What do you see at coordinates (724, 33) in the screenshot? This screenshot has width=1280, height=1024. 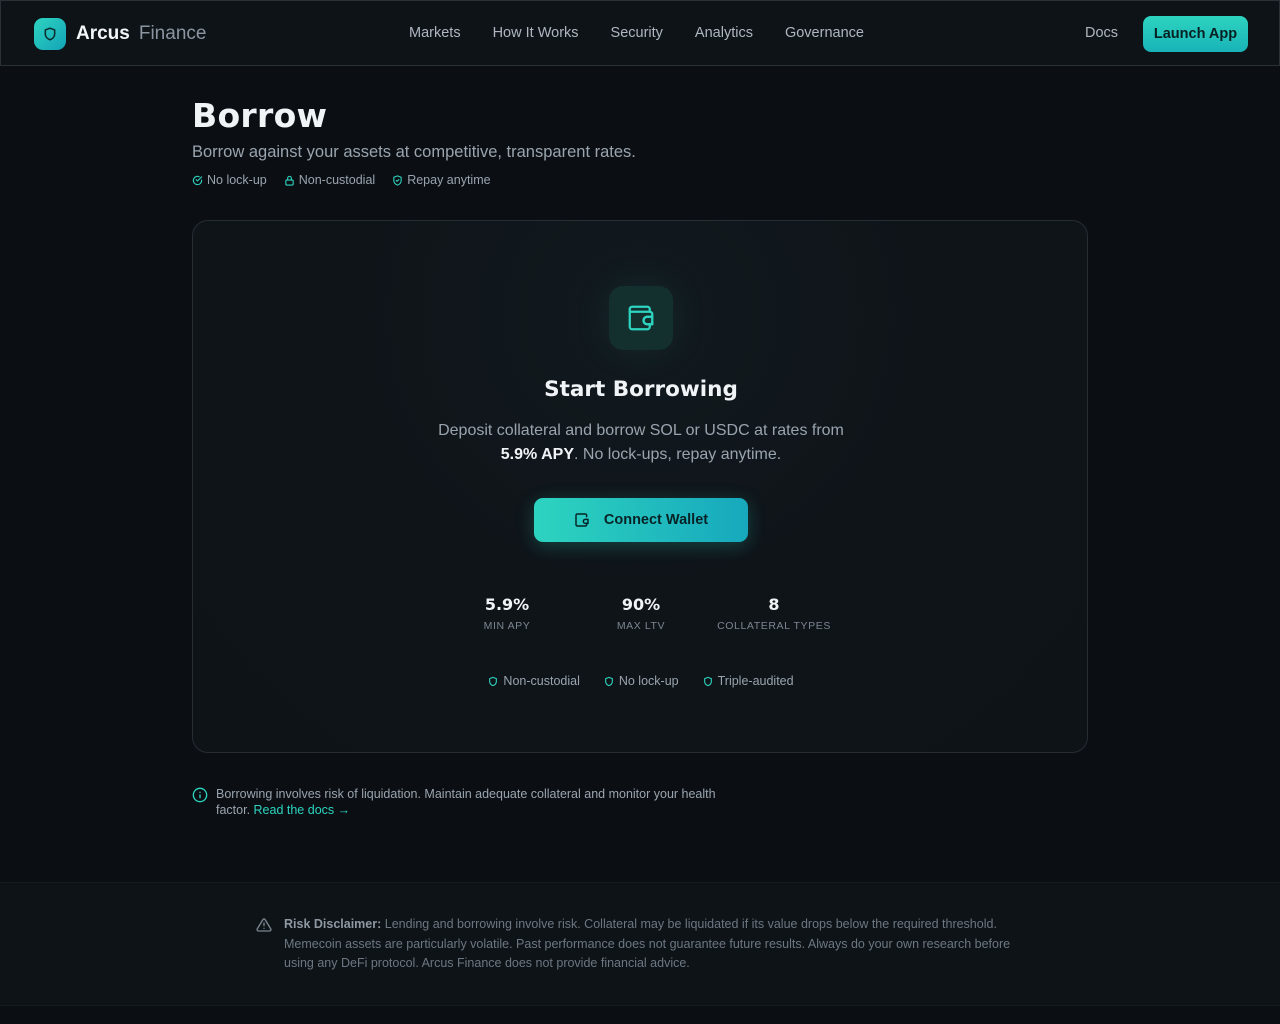 I see `nav-link-analytics: Analytics` at bounding box center [724, 33].